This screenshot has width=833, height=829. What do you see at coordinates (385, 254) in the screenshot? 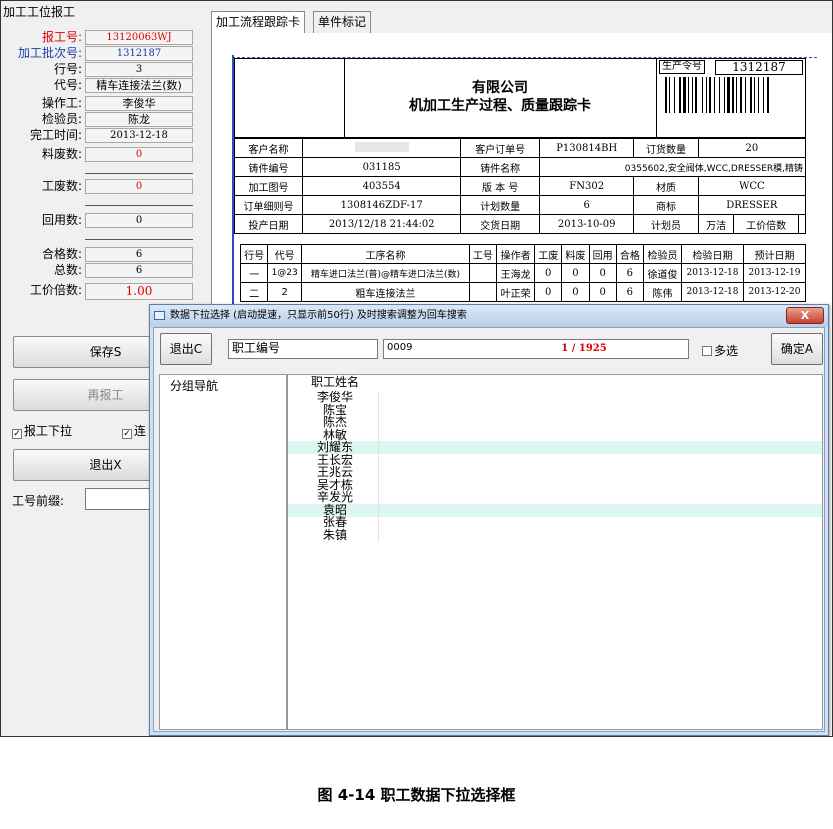
I see `process-header: 工序名称` at bounding box center [385, 254].